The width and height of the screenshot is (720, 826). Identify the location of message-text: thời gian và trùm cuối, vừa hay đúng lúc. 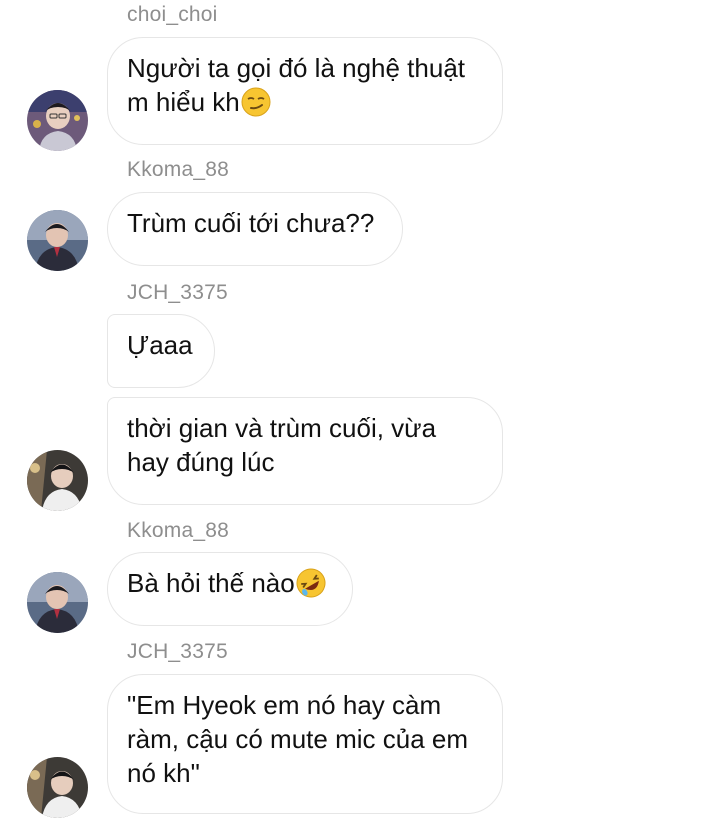
(282, 445).